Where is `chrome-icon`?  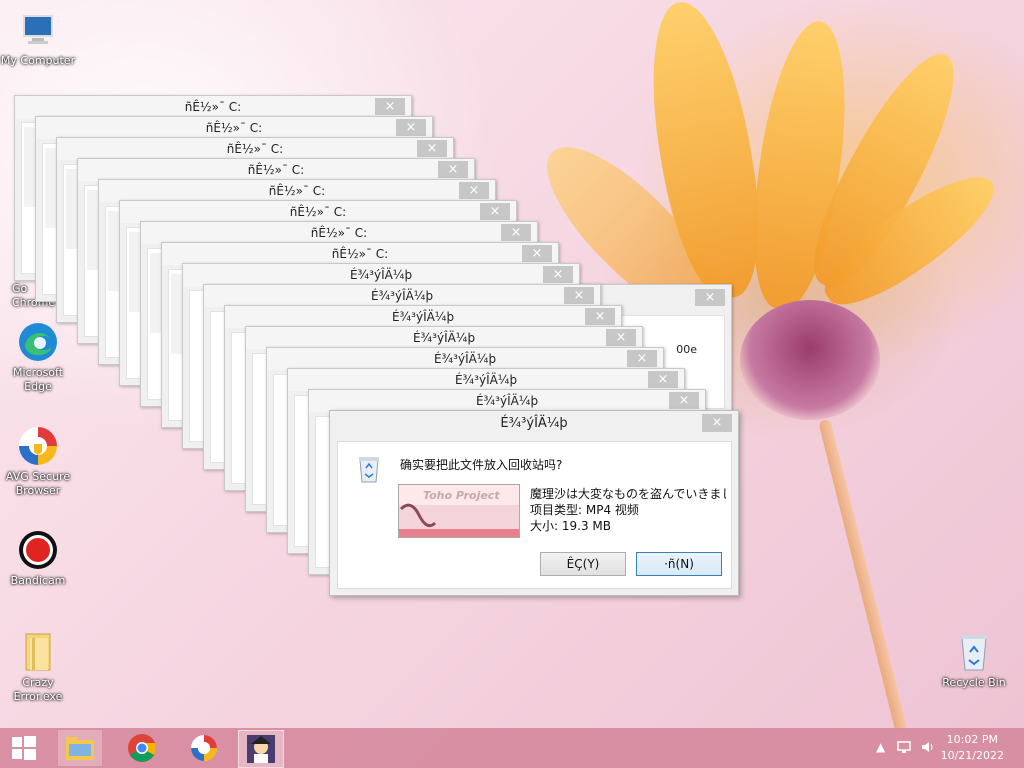
chrome-icon is located at coordinates (142, 748).